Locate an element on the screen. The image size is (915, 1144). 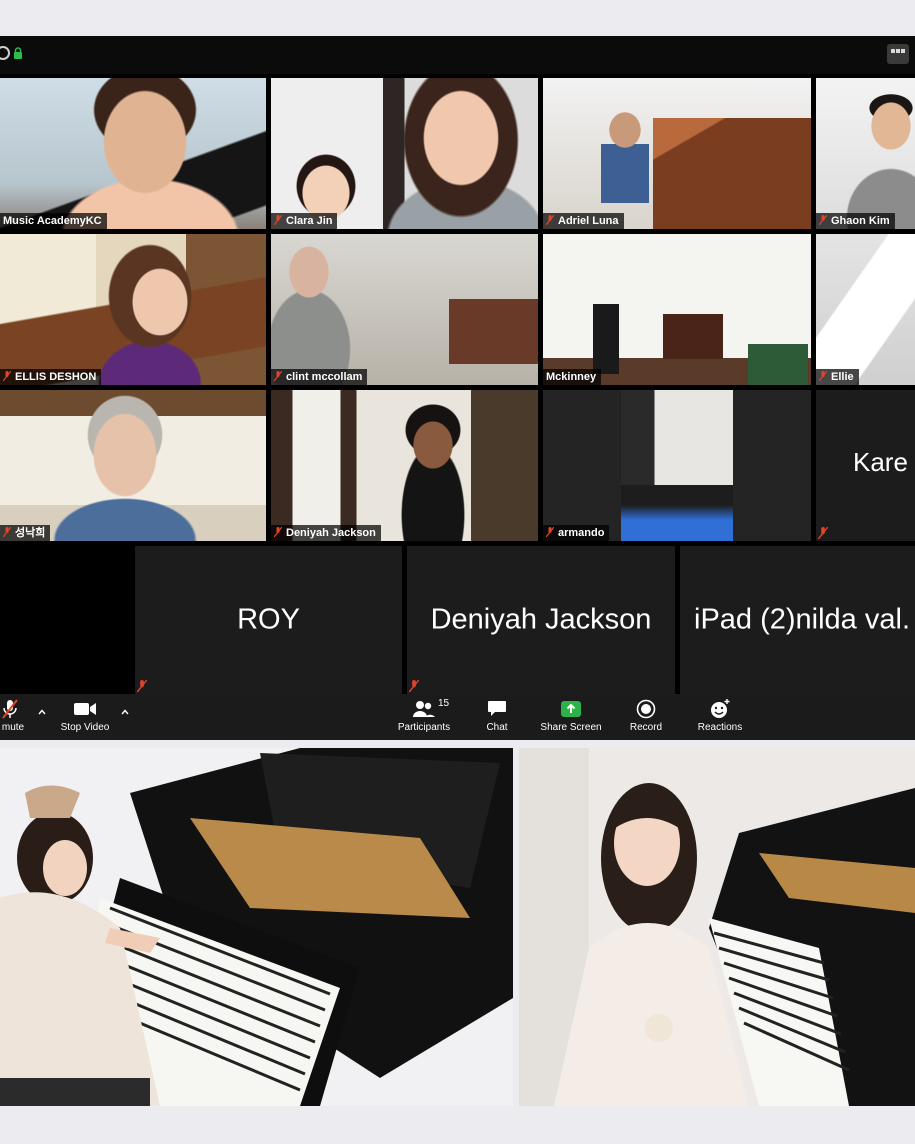
lock-icon is located at coordinates (18, 53).